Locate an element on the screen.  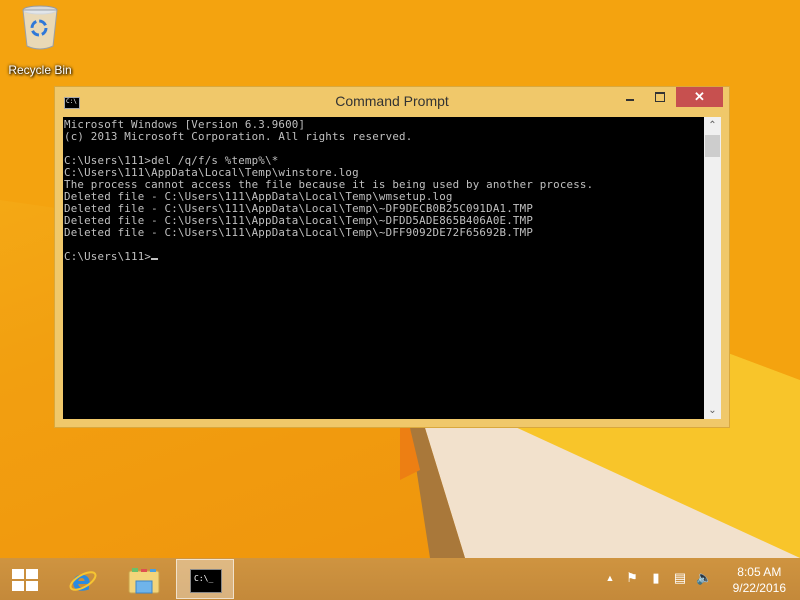
windows-logo-icon is located at coordinates (25, 580).